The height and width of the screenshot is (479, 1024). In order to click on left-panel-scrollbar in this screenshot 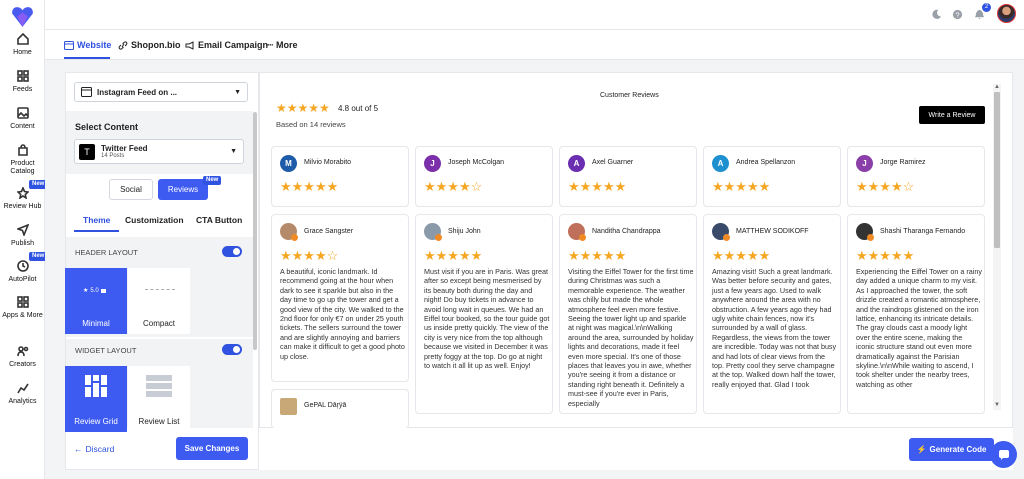, I will do `click(255, 231)`.